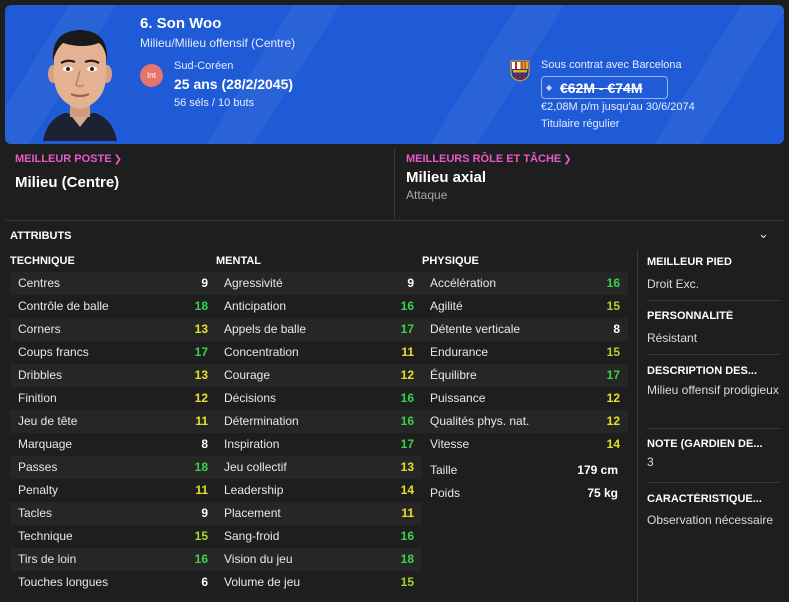 This screenshot has height=602, width=789. I want to click on attribute-row: Placement 11, so click(319, 513).